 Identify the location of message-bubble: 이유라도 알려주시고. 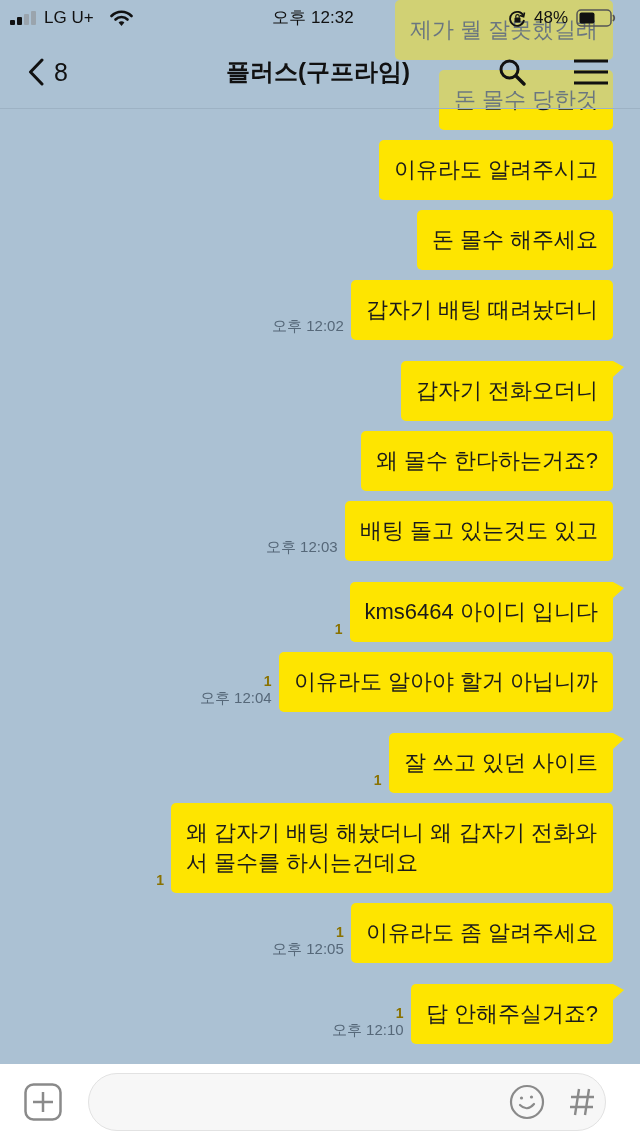
(495, 170).